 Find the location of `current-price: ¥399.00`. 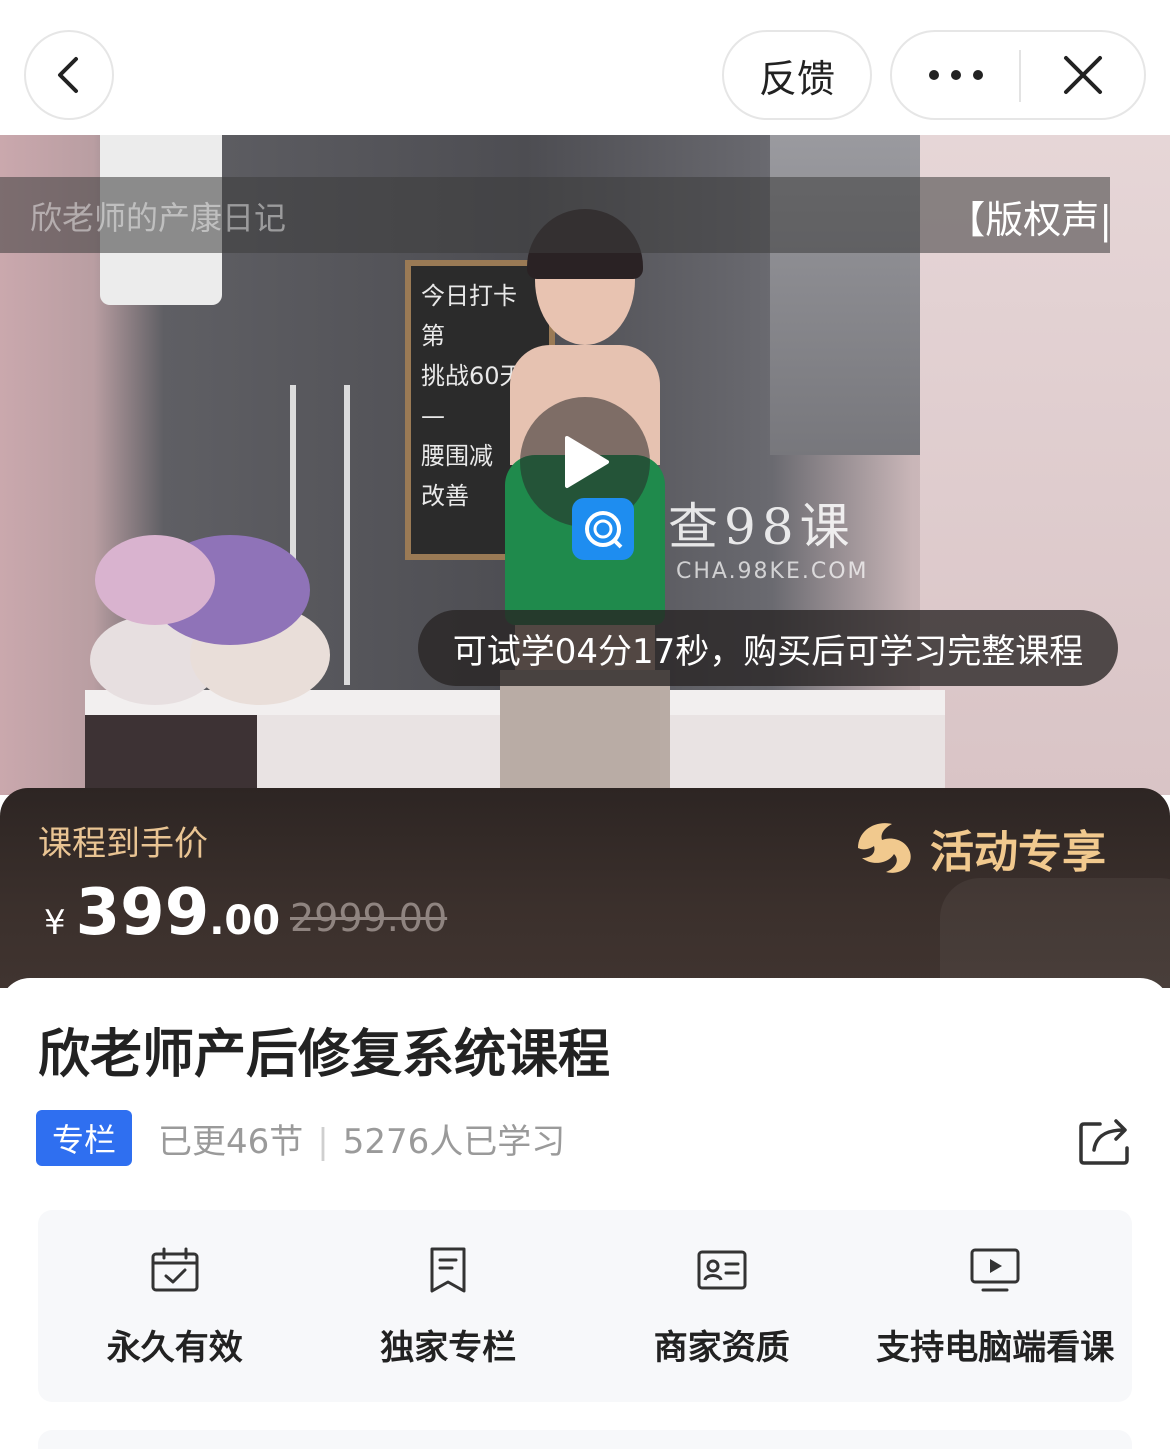

current-price: ¥399.00 is located at coordinates (162, 913).